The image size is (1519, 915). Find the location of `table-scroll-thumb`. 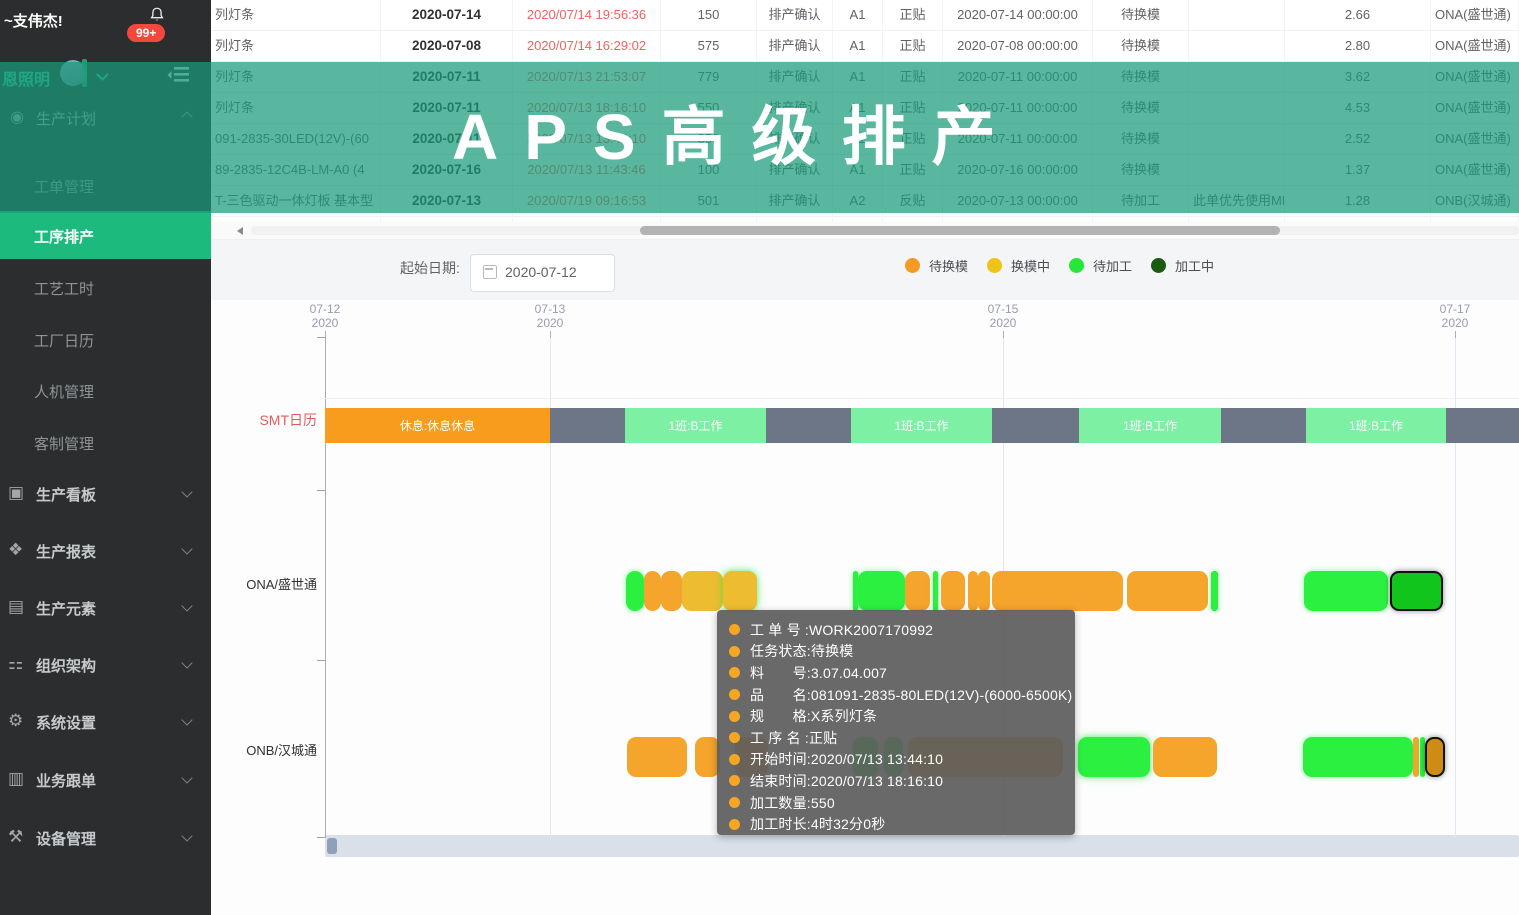

table-scroll-thumb is located at coordinates (960, 230).